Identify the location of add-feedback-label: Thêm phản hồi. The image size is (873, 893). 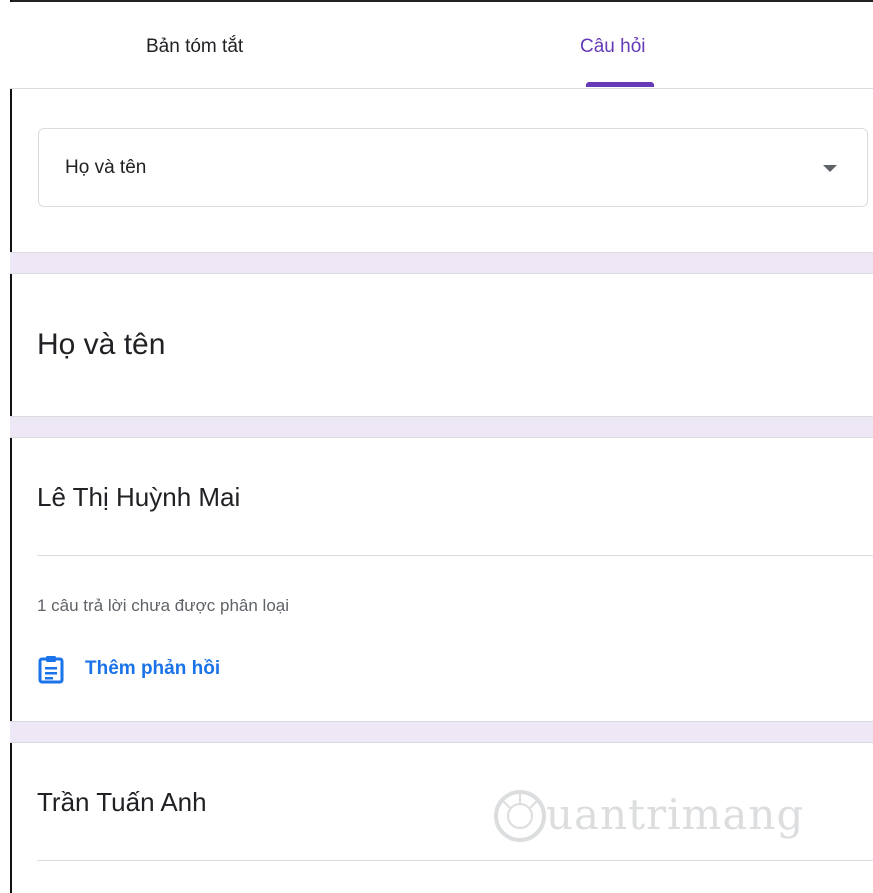
(153, 668).